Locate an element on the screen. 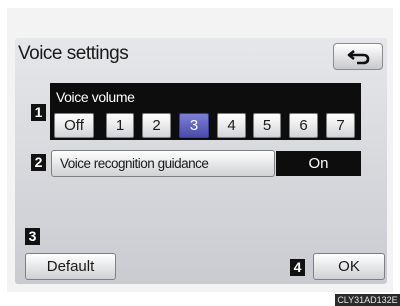 This screenshot has width=400, height=306. marker-2: 2 is located at coordinates (38, 162).